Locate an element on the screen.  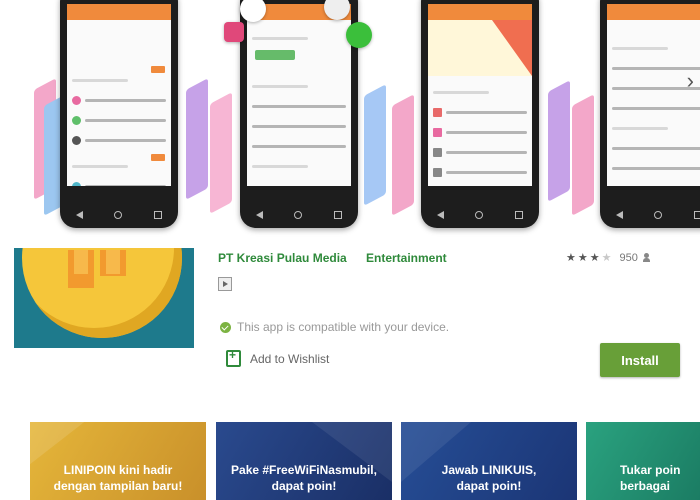
star-empty-icon: ★ is located at coordinates (606, 258).